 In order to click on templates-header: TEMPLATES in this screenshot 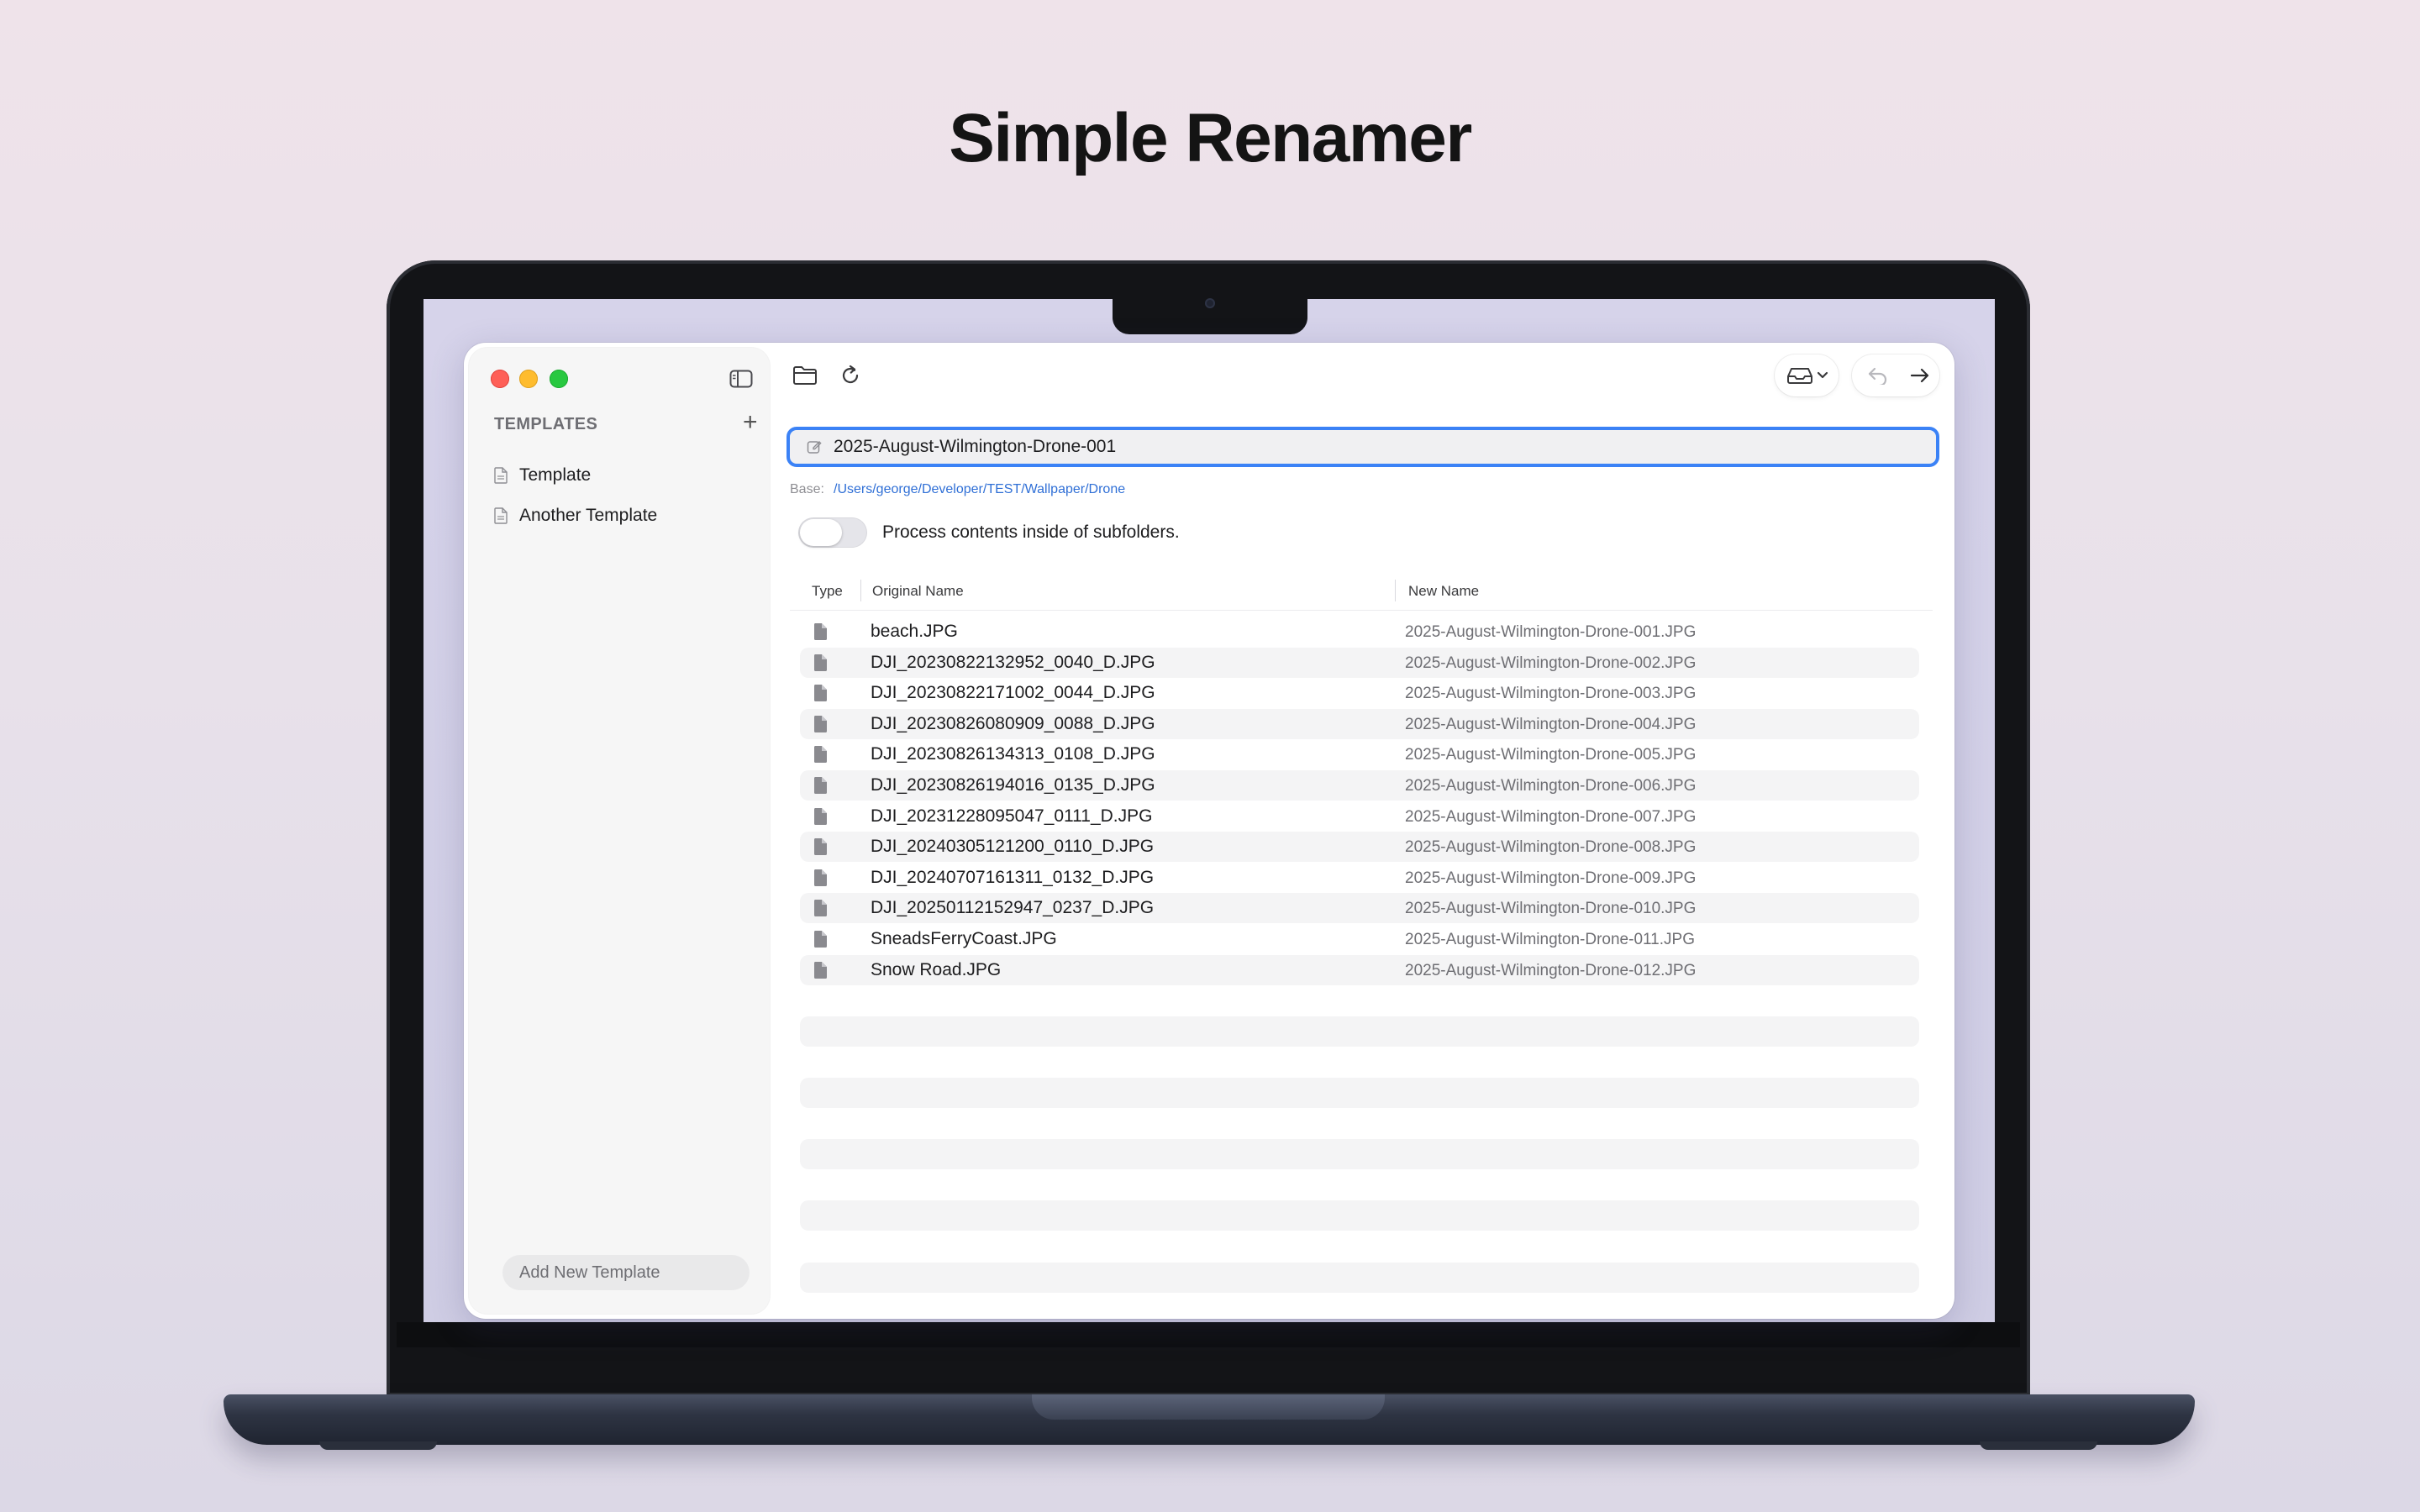, I will do `click(546, 424)`.